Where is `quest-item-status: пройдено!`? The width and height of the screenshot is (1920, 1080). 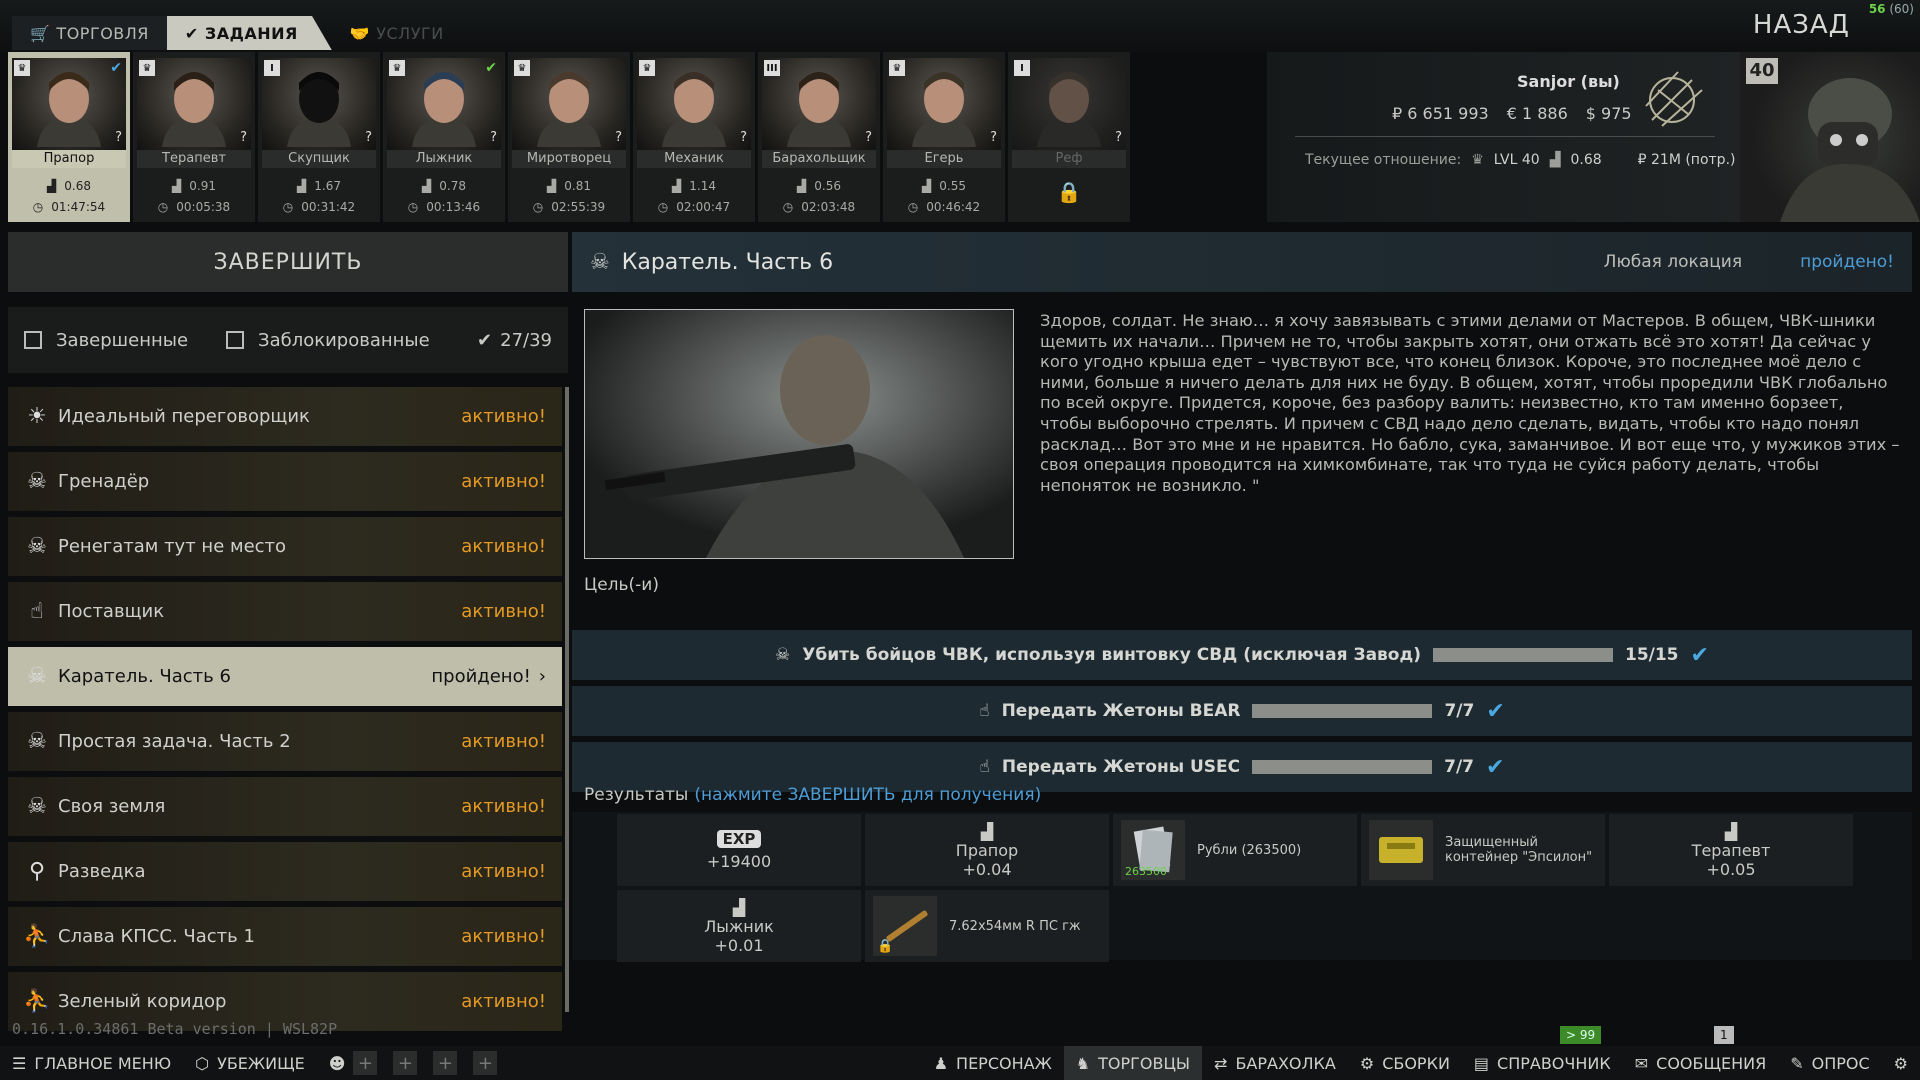
quest-item-status: пройдено! is located at coordinates (481, 676).